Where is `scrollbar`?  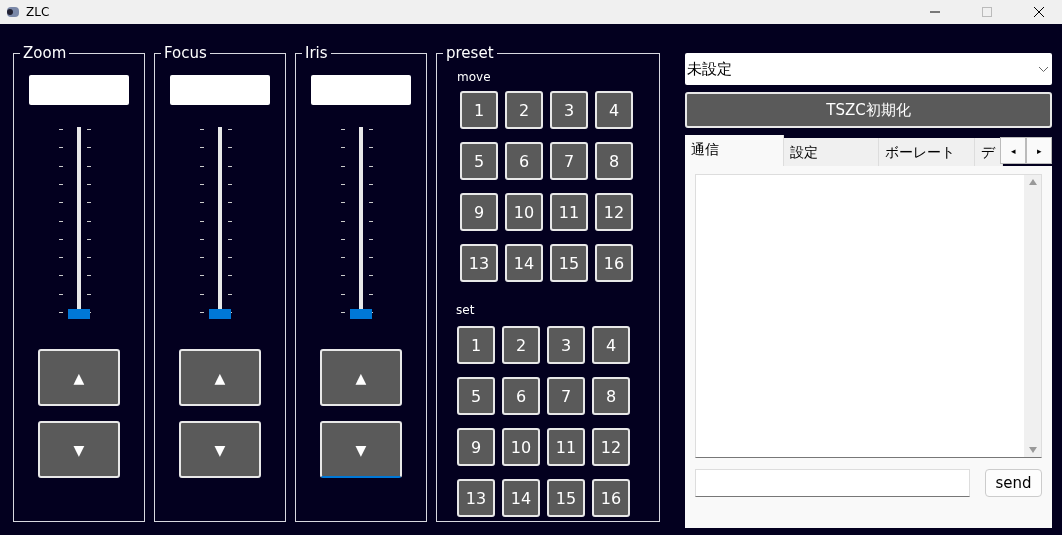
scrollbar is located at coordinates (1032, 316).